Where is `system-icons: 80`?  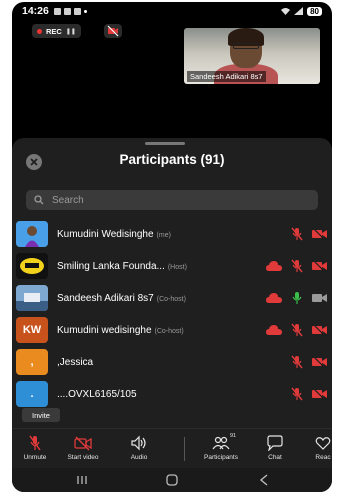
system-icons: 80 is located at coordinates (301, 11).